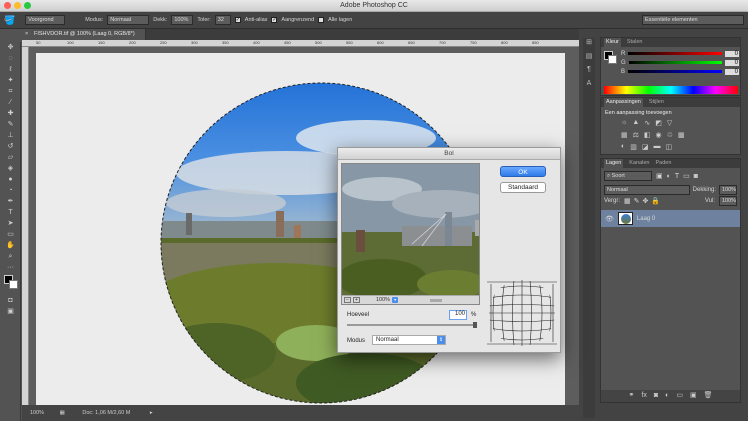 The height and width of the screenshot is (421, 748). I want to click on posterize-icon: ▥, so click(633, 149).